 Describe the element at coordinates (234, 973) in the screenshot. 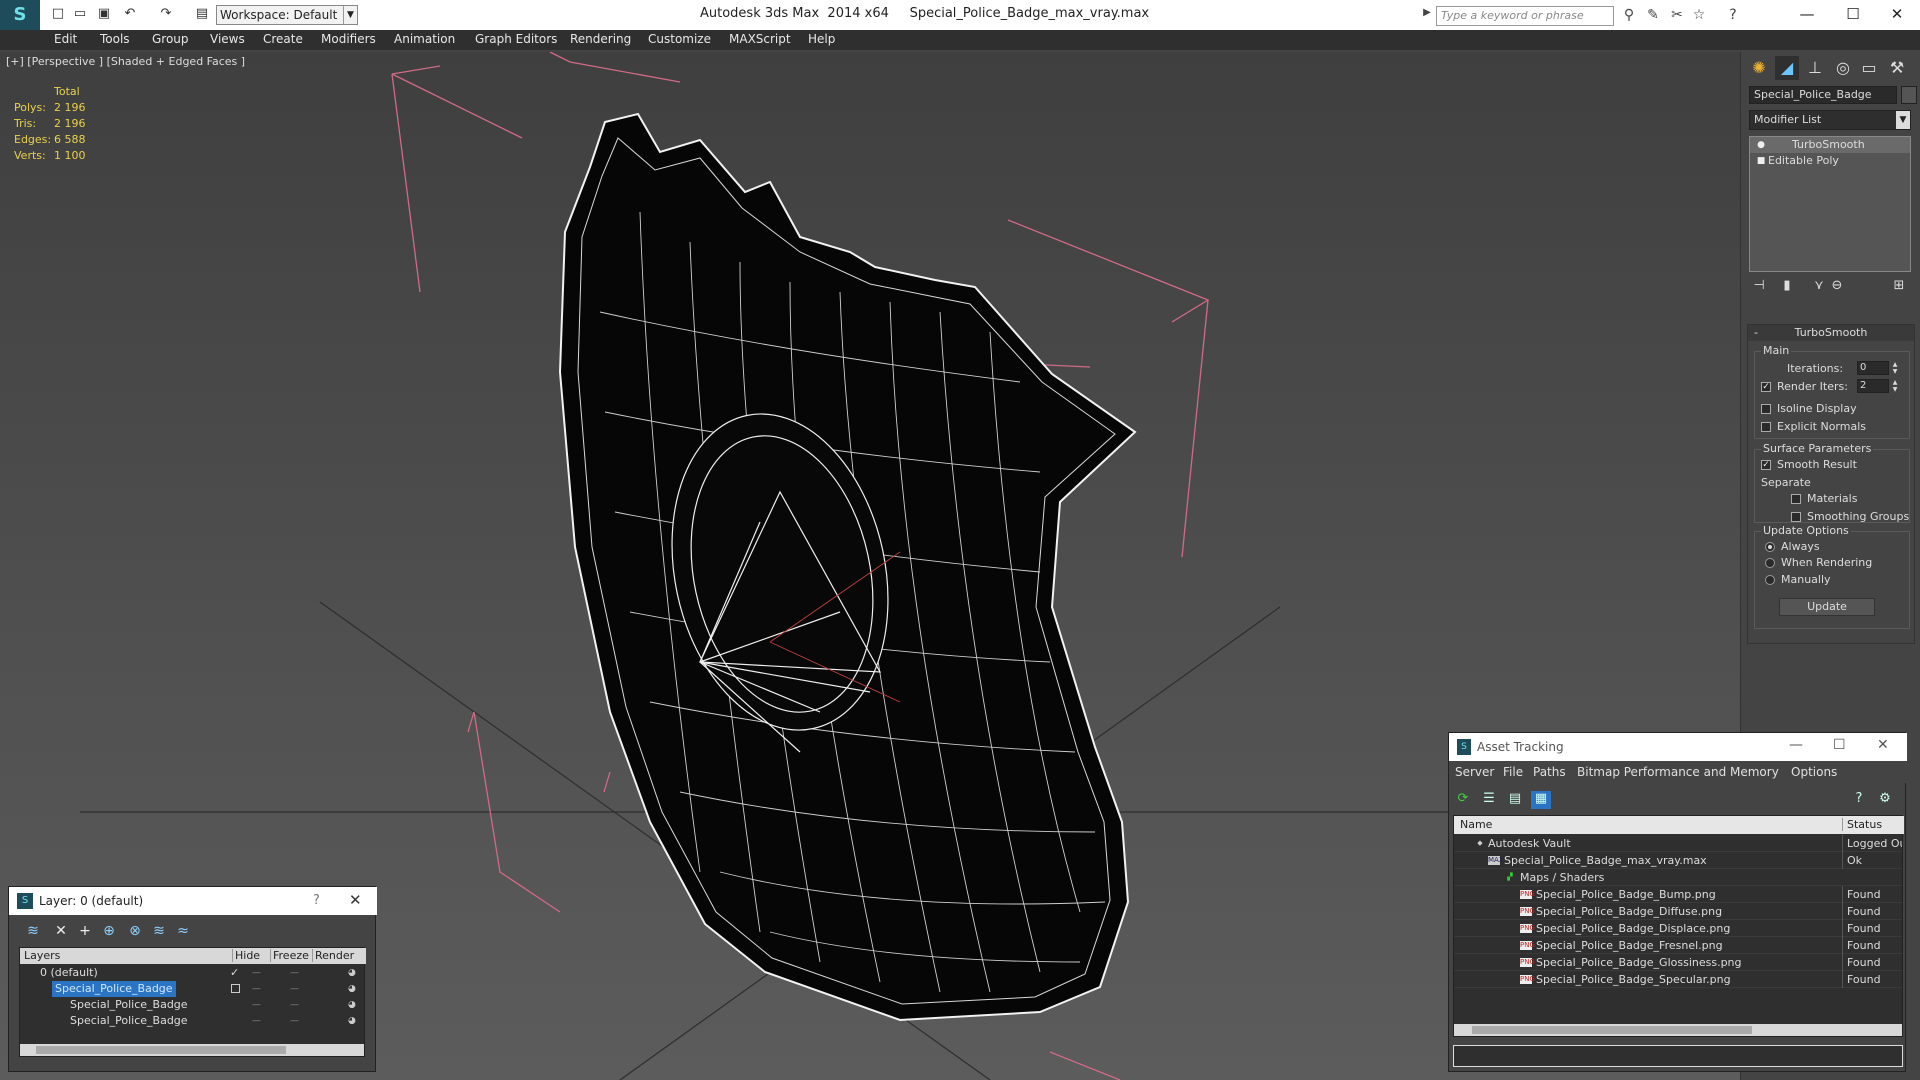

I see `active-layer-check-icon: ✓` at that location.